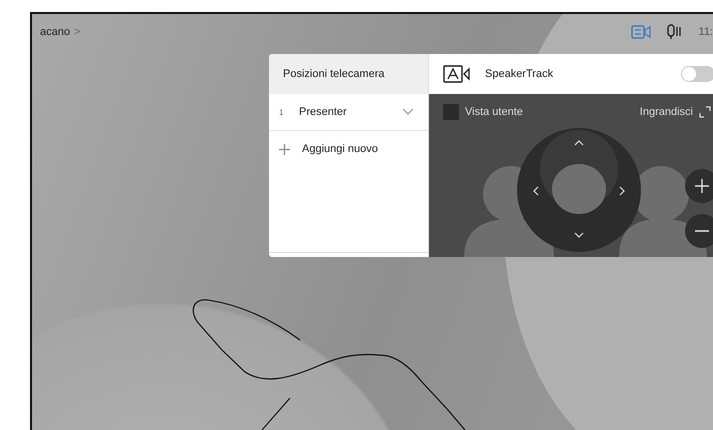  I want to click on preset-number: 1, so click(281, 112).